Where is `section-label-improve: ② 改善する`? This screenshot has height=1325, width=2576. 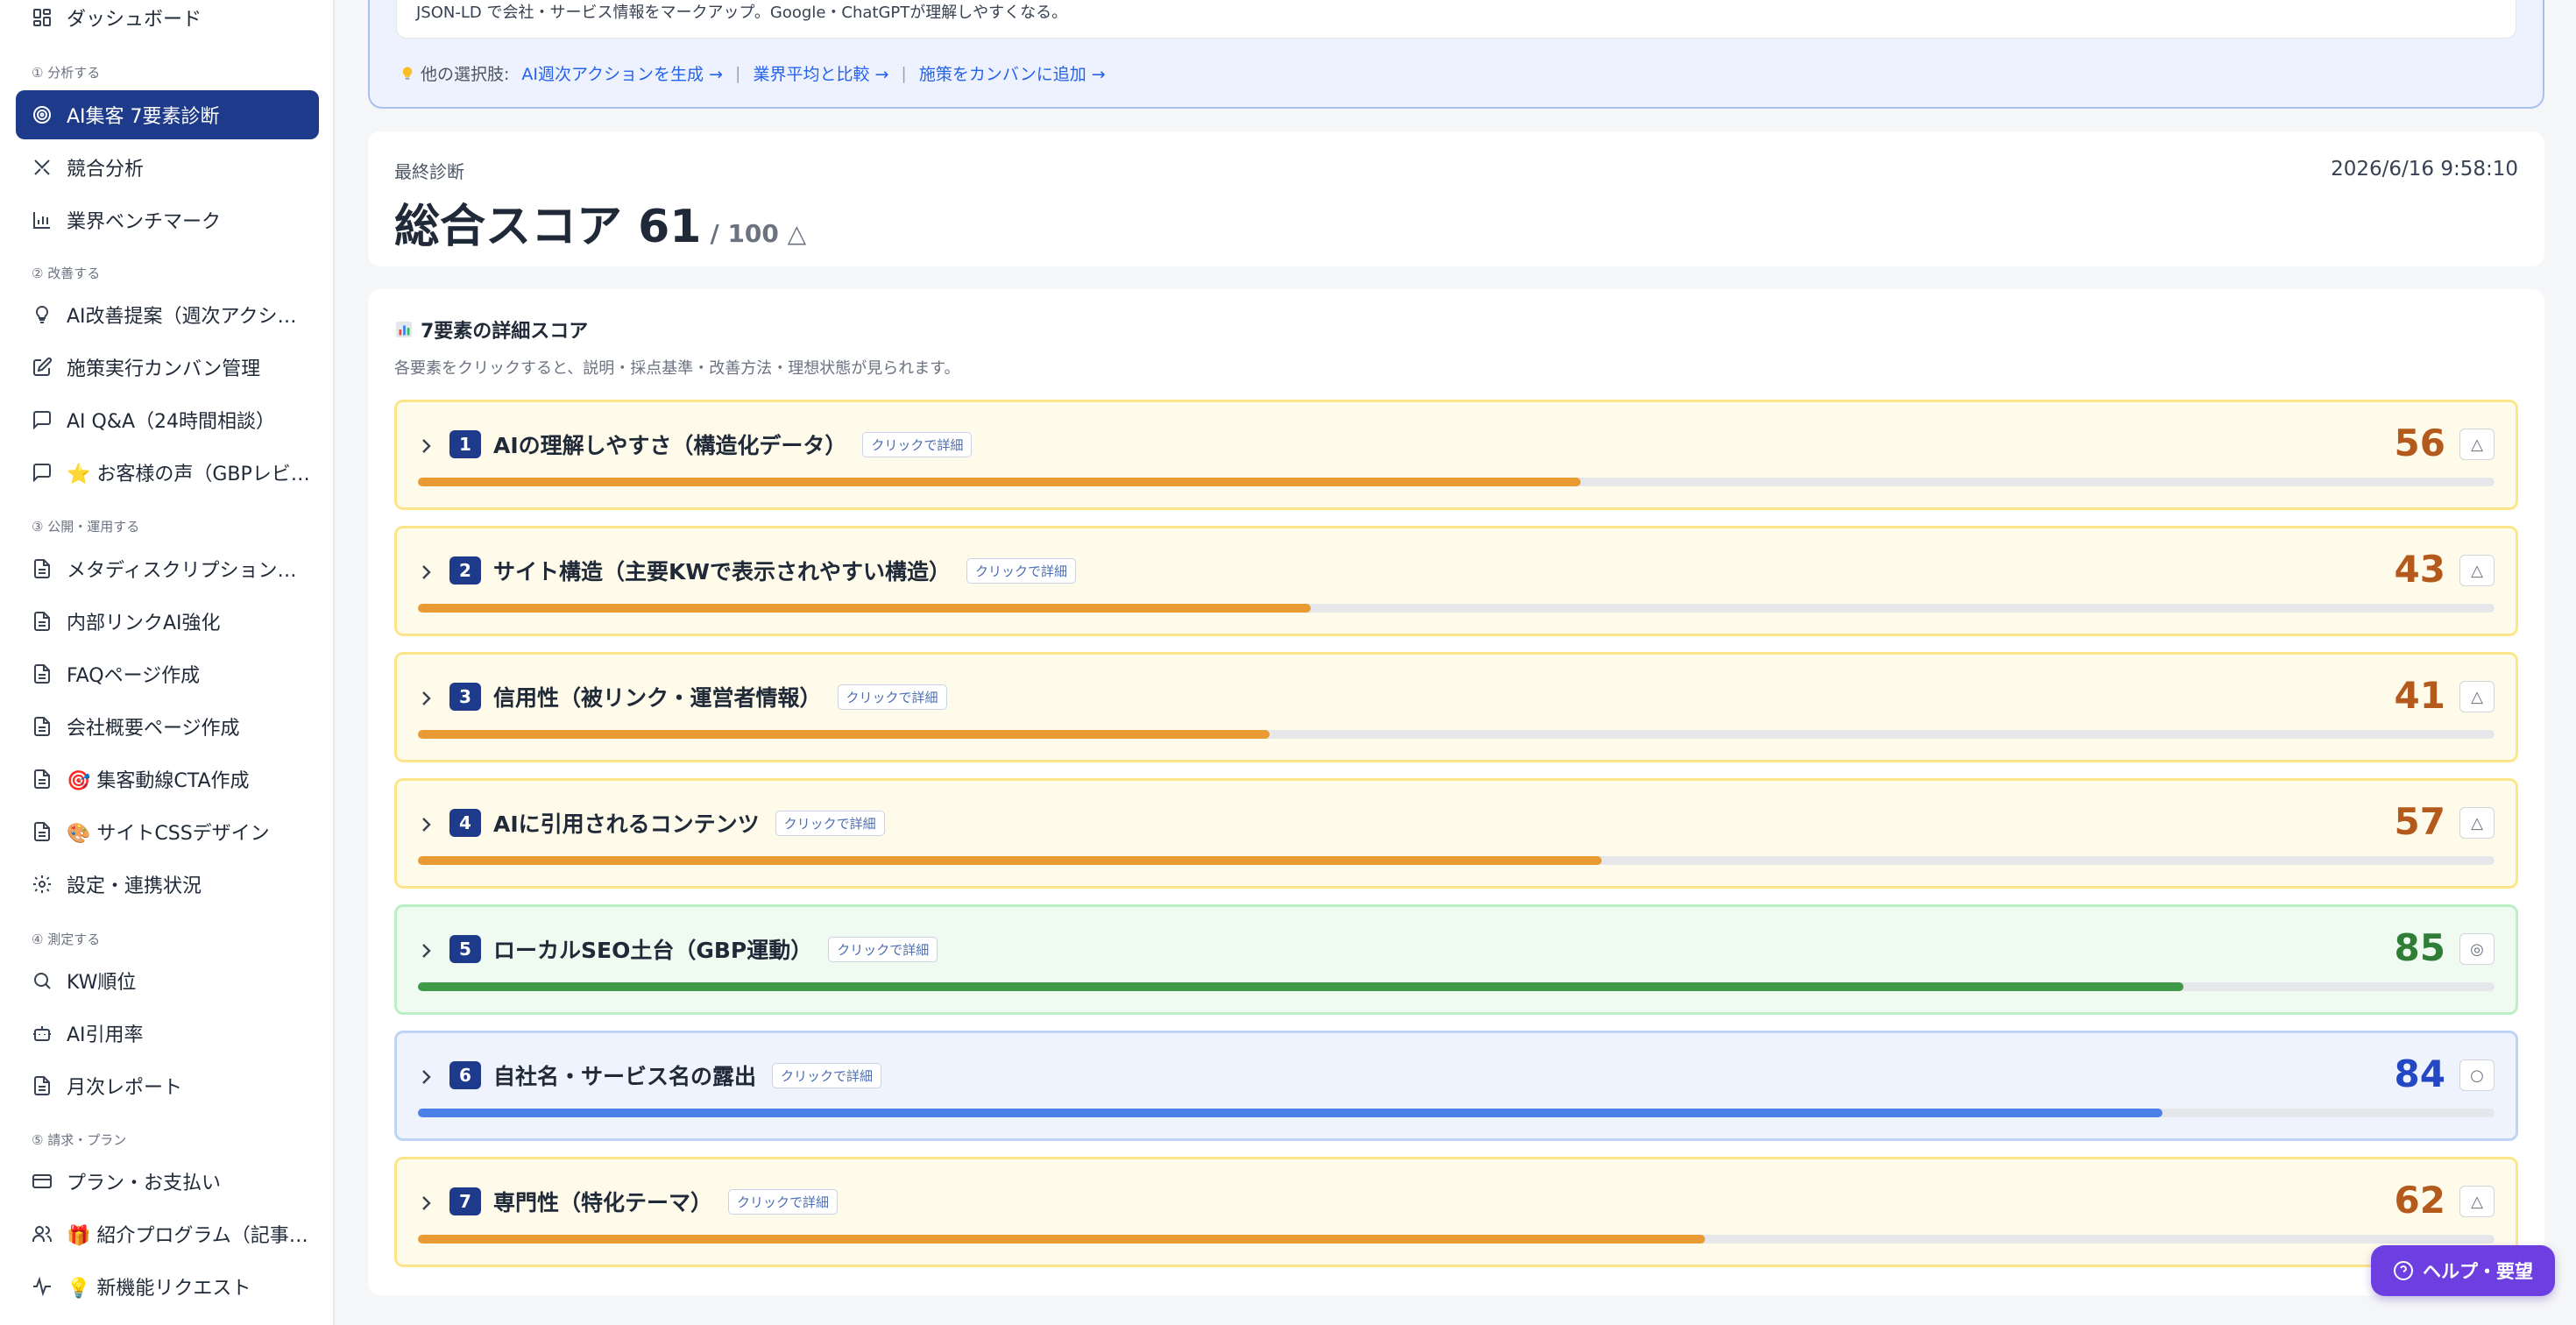
section-label-improve: ② 改善する is located at coordinates (66, 273).